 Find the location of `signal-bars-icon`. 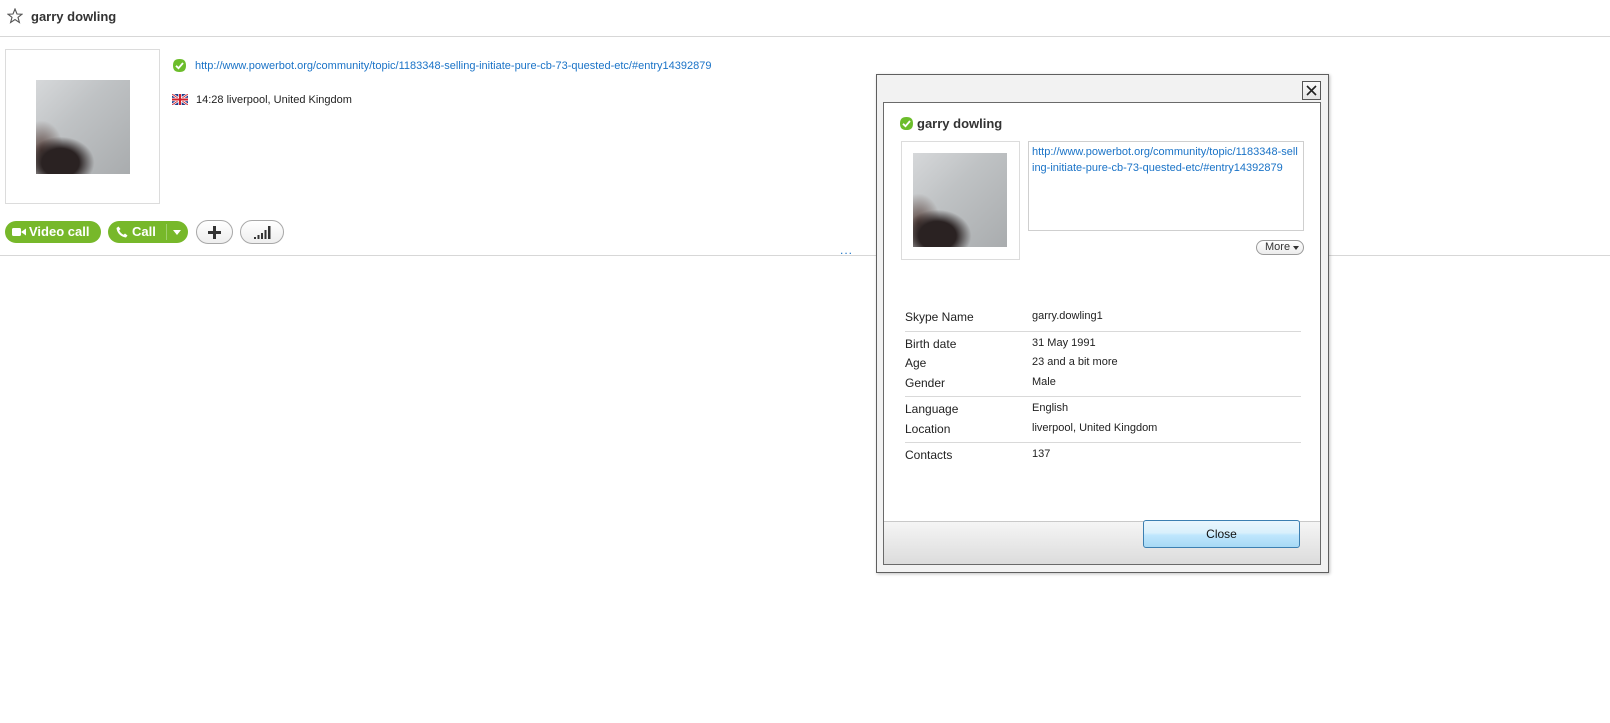

signal-bars-icon is located at coordinates (262, 232).